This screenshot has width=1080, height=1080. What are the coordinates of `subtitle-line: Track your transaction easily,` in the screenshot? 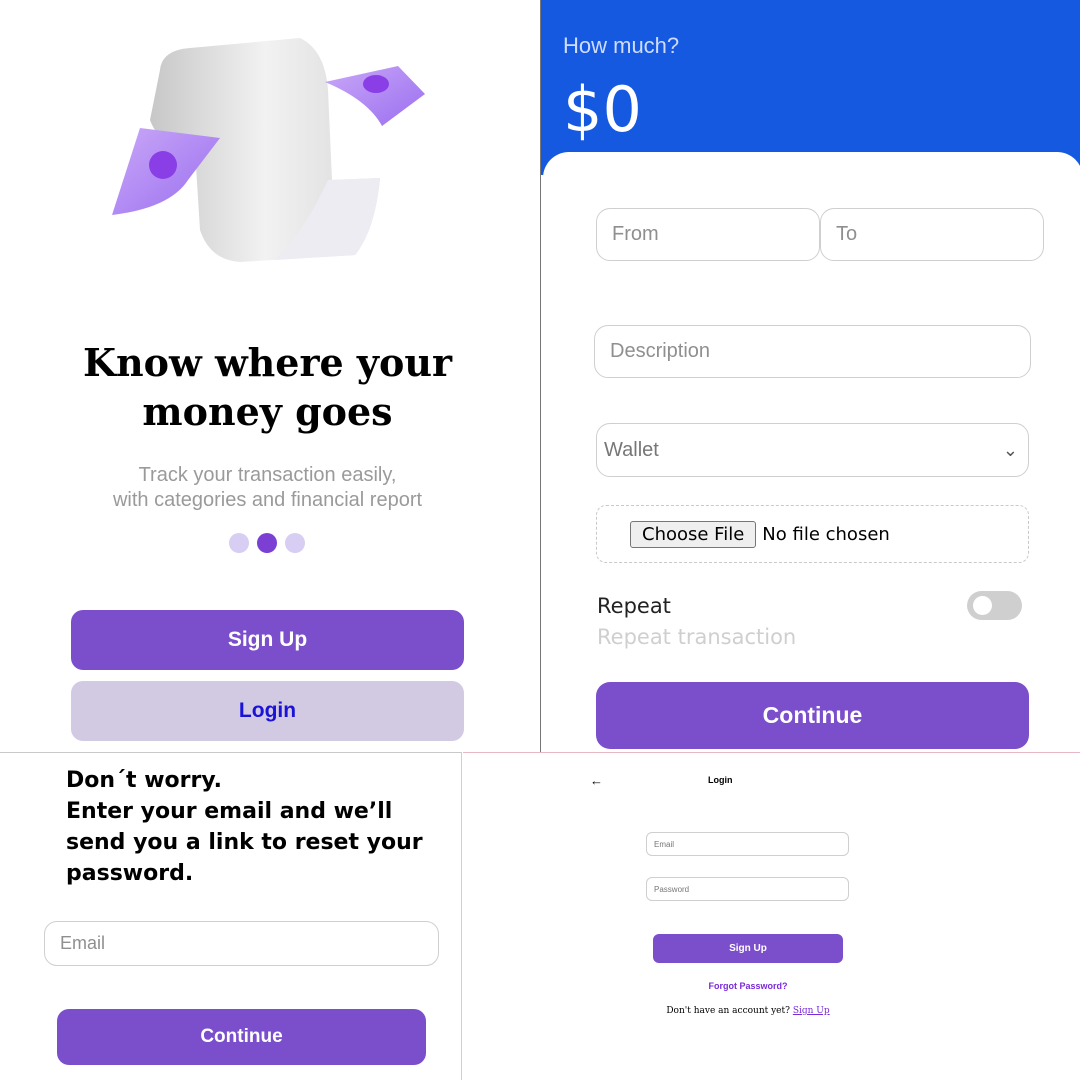 It's located at (267, 475).